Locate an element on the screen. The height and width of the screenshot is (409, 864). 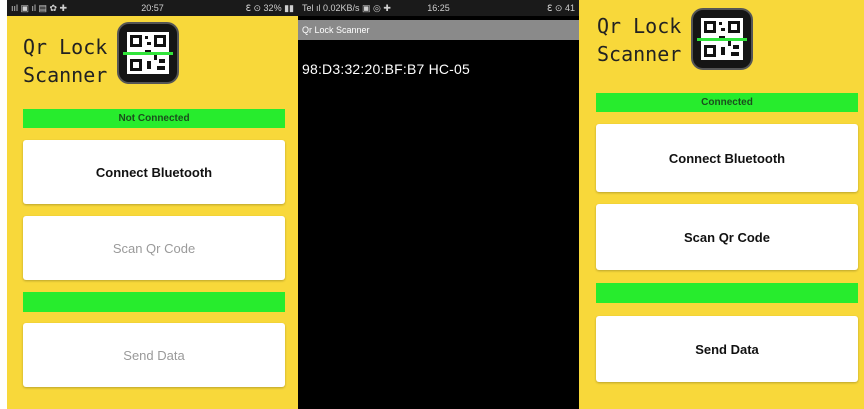
system-status-bar: Tel ıl 0.02KB/s ▣ ◎ ✚ 16:25 ℇ ⊙ 41 is located at coordinates (438, 8).